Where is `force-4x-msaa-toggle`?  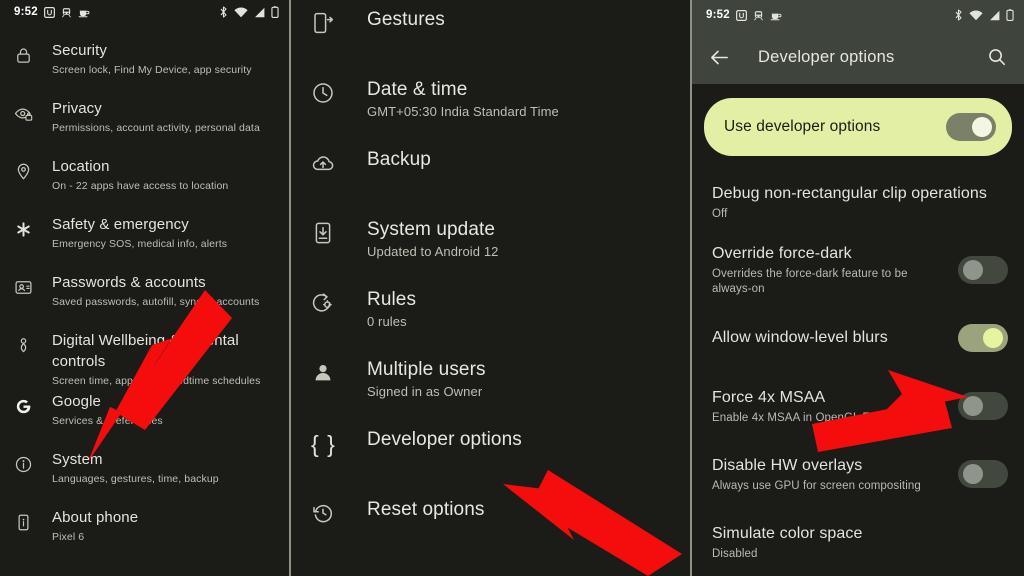 force-4x-msaa-toggle is located at coordinates (983, 406).